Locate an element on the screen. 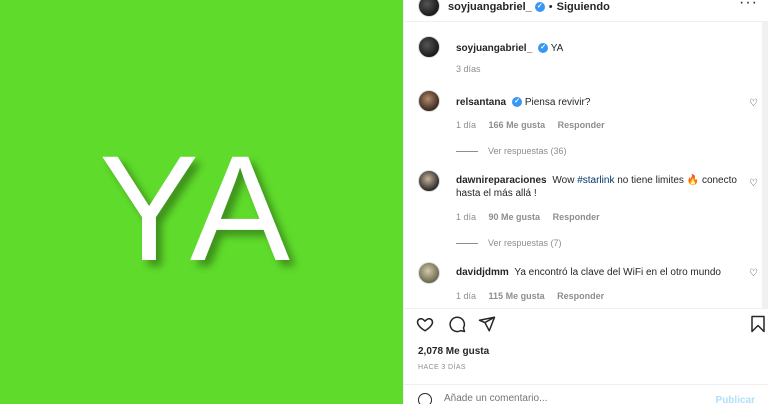 The image size is (768, 404). caption-time: 3 días is located at coordinates (468, 69).